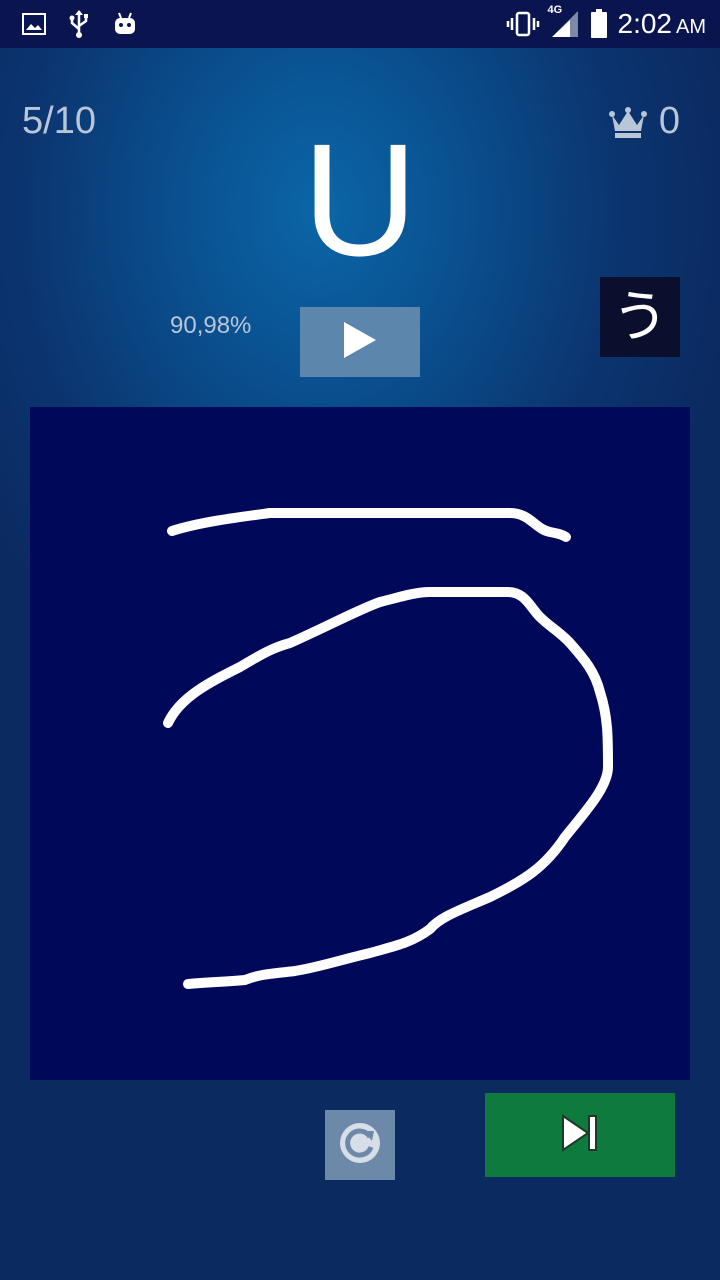 Image resolution: width=720 pixels, height=1280 pixels. I want to click on hint-kana-button: う, so click(640, 317).